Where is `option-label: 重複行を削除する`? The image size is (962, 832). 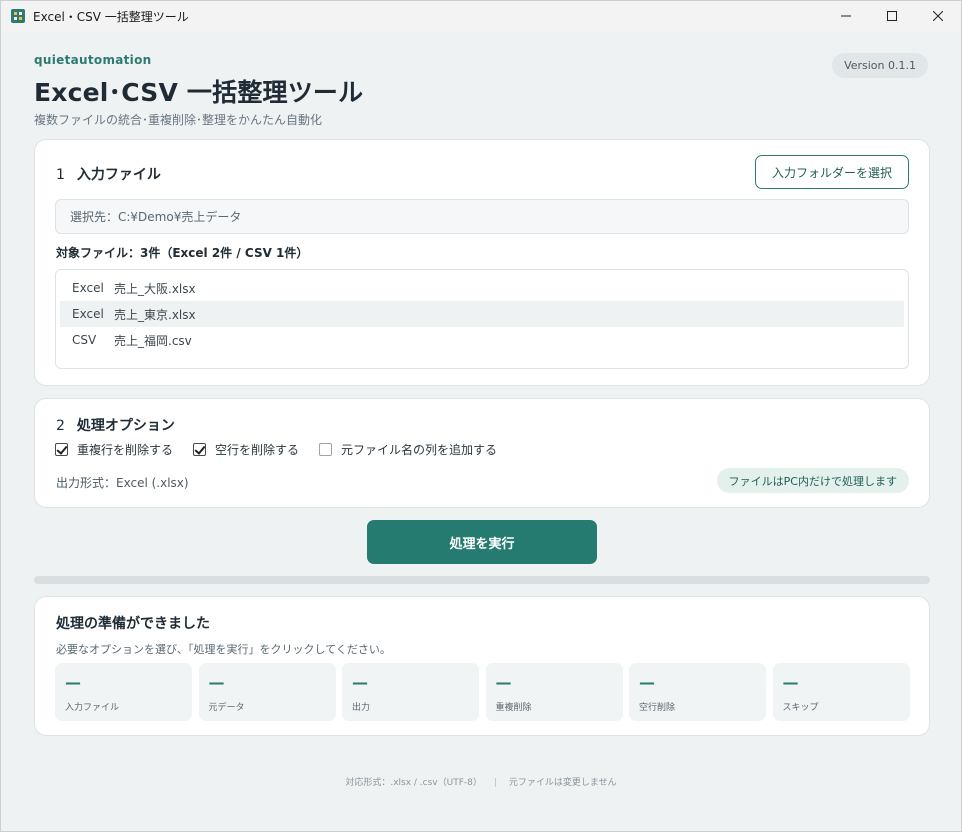 option-label: 重複行を削除する is located at coordinates (125, 450).